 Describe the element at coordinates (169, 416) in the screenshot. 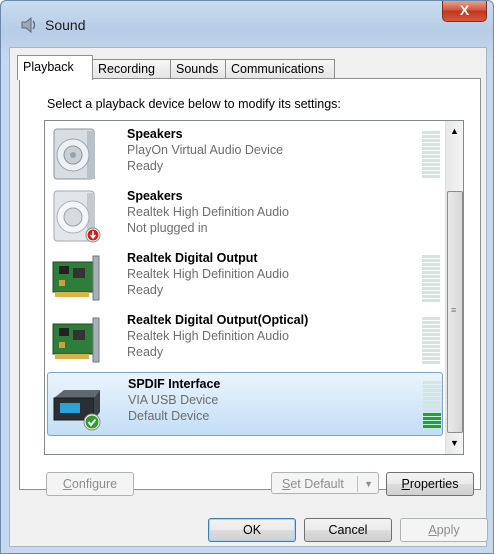

I see `device-status: Default Device` at that location.